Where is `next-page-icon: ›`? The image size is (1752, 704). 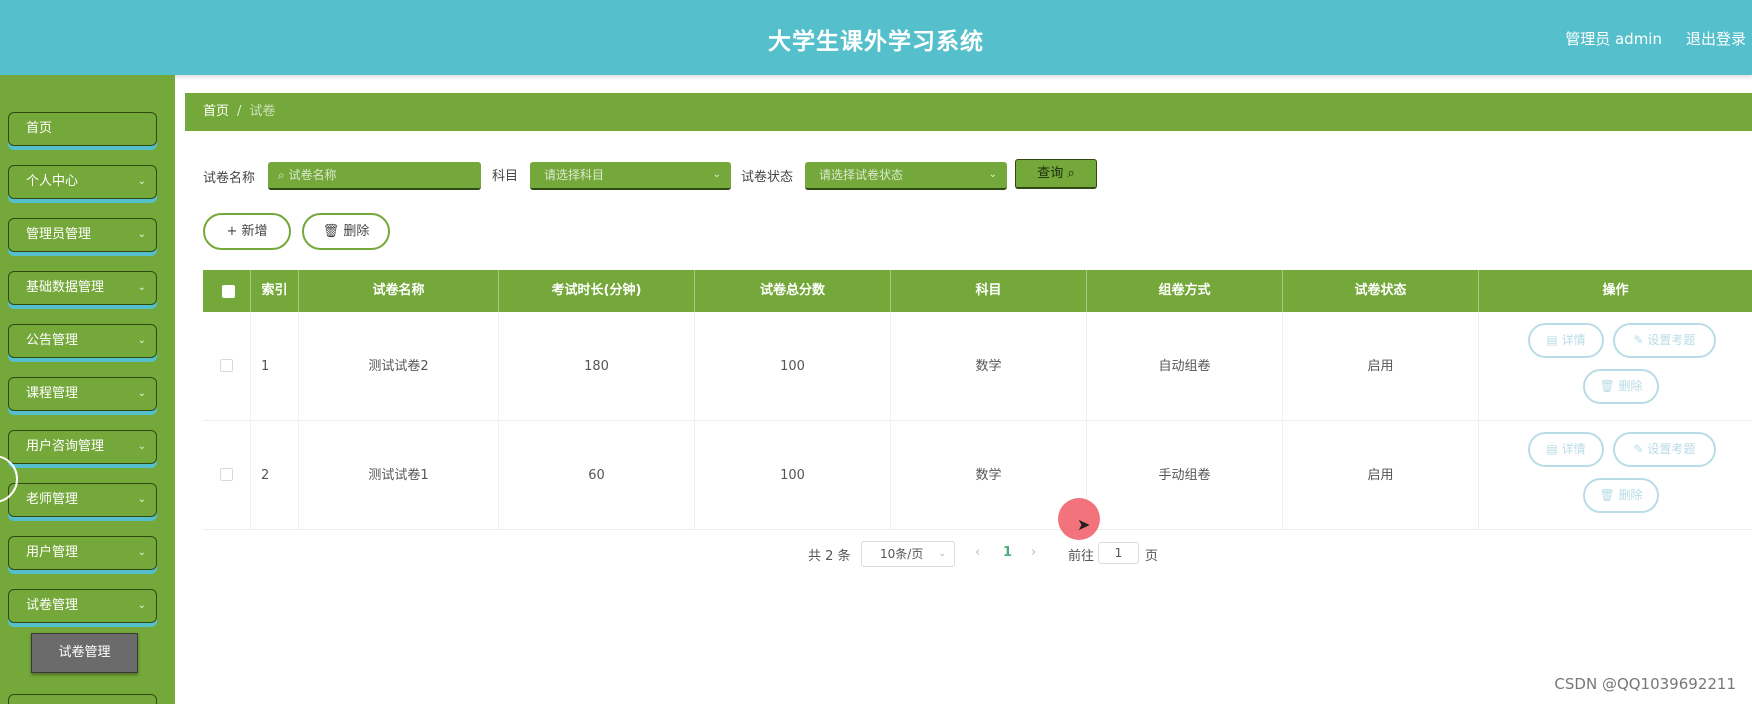 next-page-icon: › is located at coordinates (1033, 552).